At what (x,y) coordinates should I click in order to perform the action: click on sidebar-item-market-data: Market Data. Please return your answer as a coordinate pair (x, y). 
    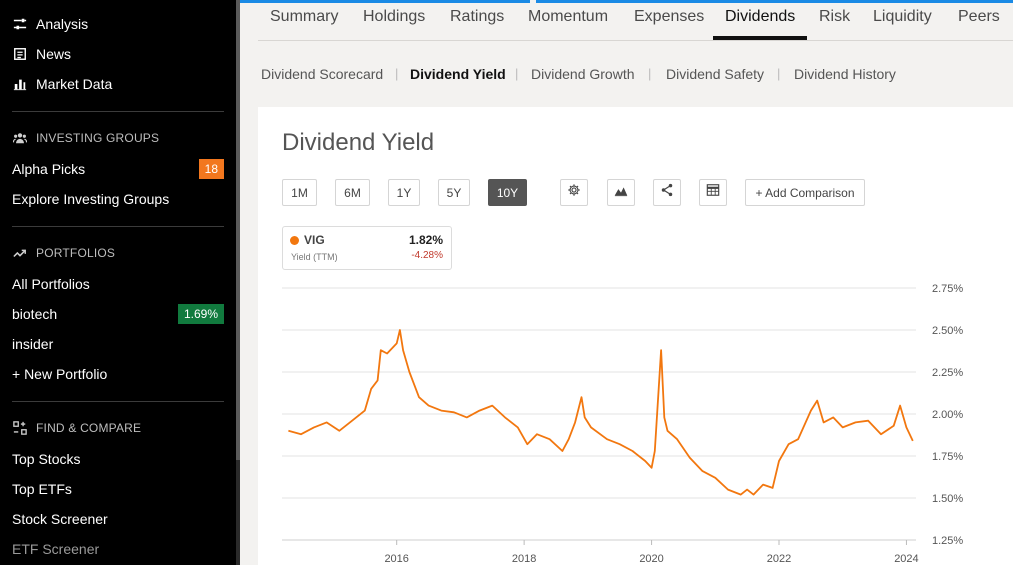
    Looking at the image, I should click on (118, 84).